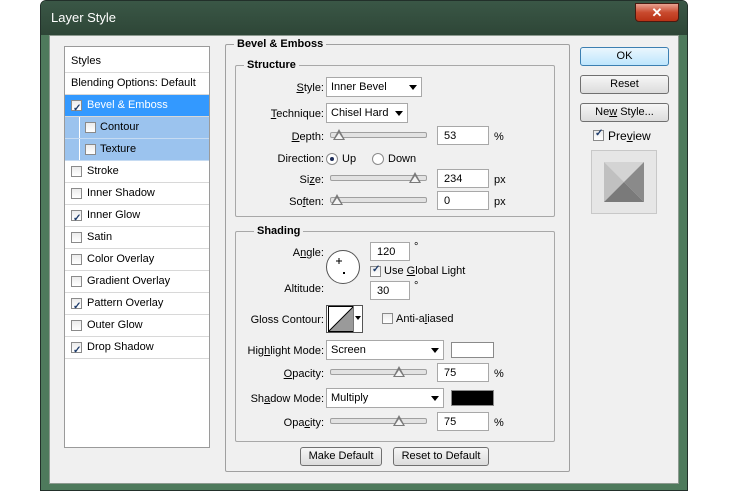 This screenshot has width=740, height=493. Describe the element at coordinates (378, 177) in the screenshot. I see `size-slider` at that location.